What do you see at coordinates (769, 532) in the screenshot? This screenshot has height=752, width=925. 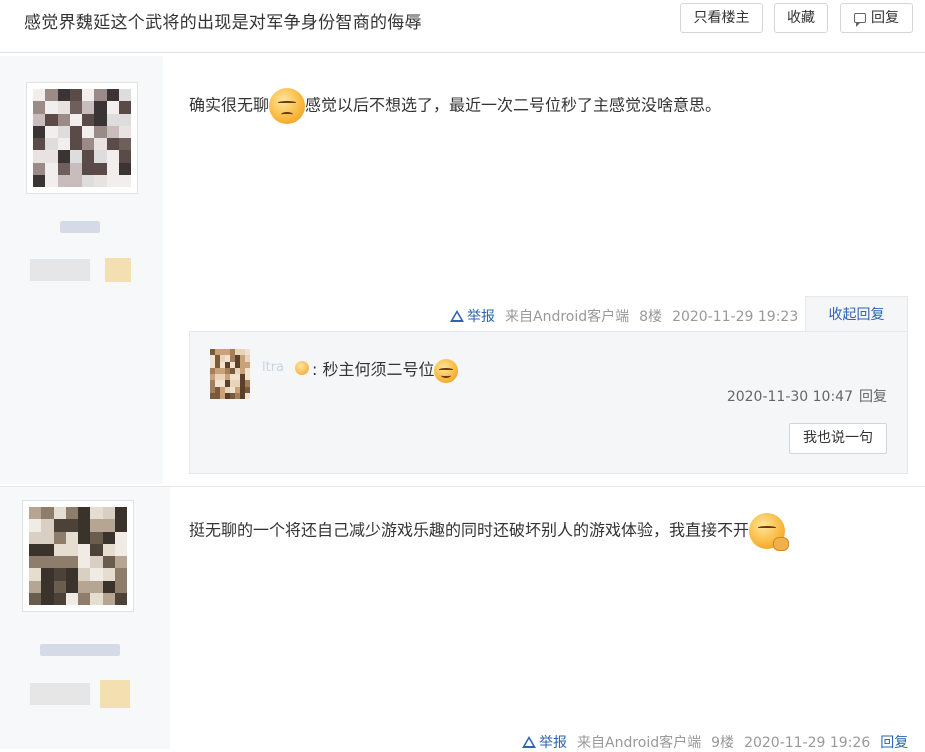 I see `shush-emoji-icon` at bounding box center [769, 532].